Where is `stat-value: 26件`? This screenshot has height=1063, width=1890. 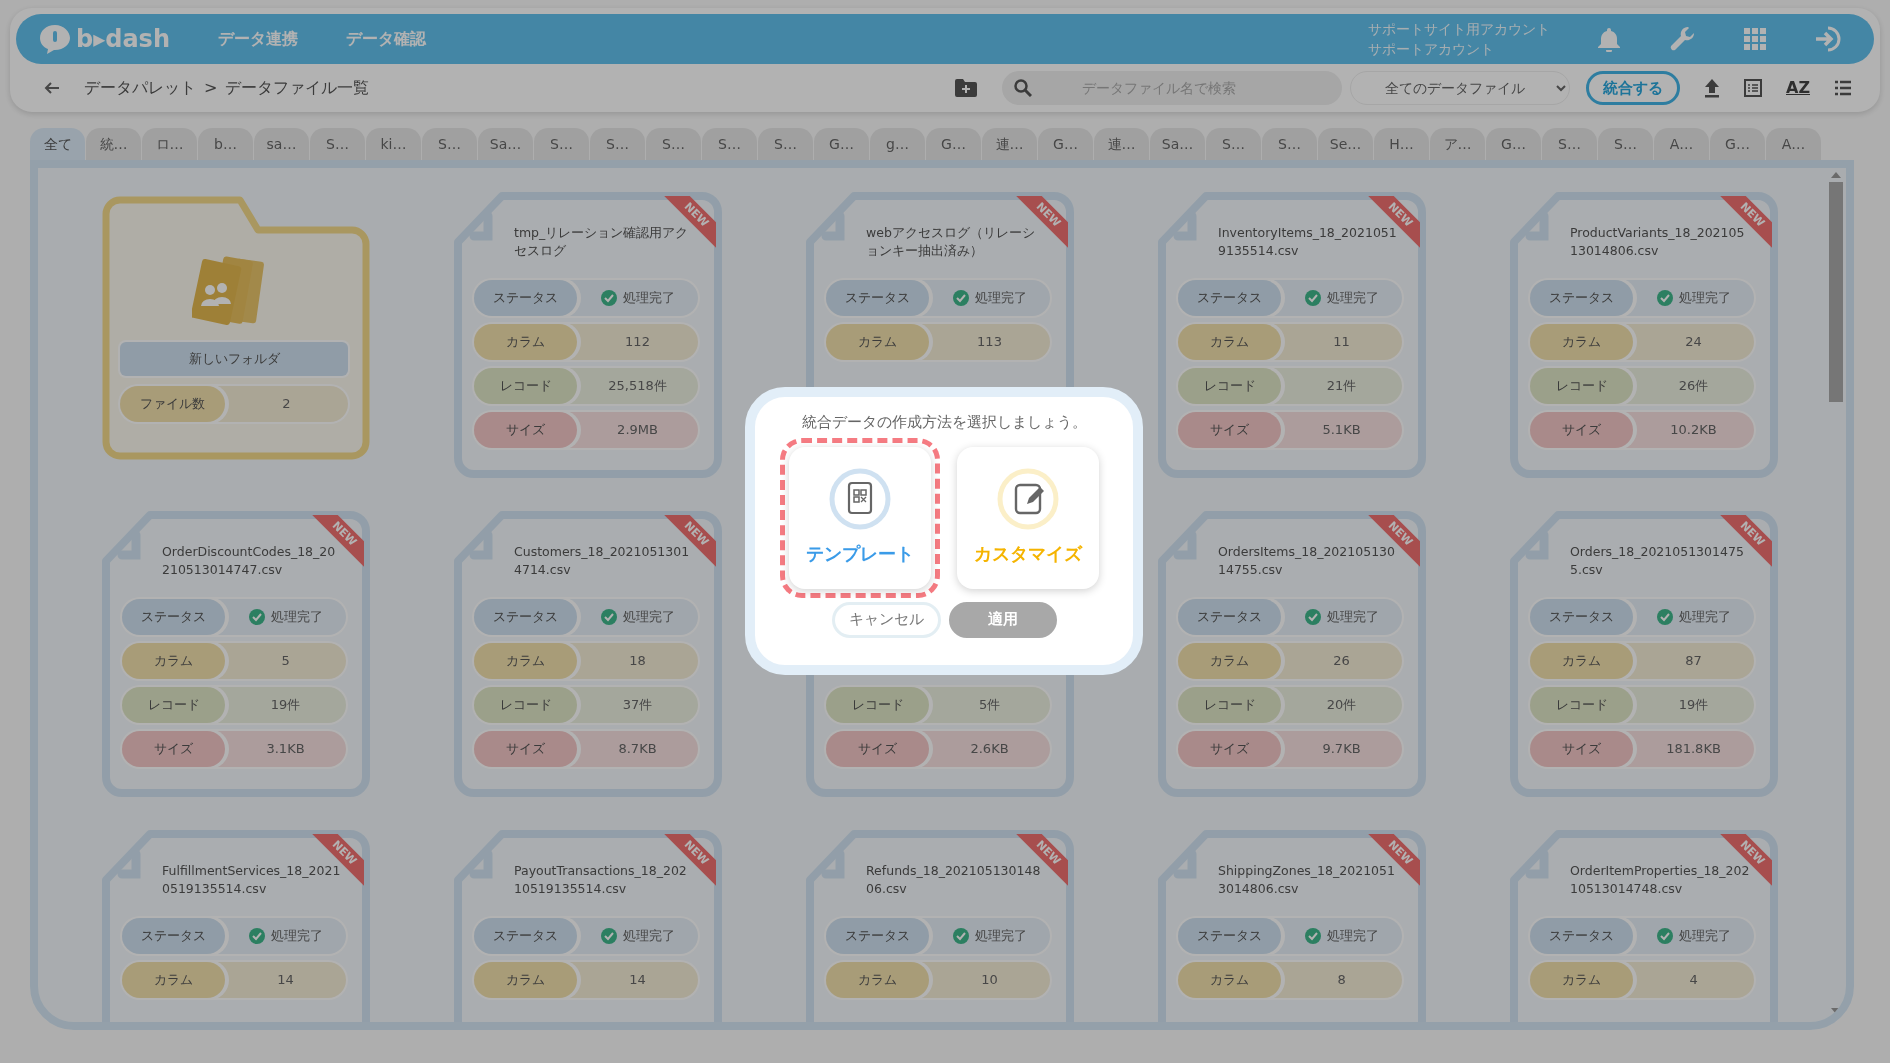 stat-value: 26件 is located at coordinates (1693, 386).